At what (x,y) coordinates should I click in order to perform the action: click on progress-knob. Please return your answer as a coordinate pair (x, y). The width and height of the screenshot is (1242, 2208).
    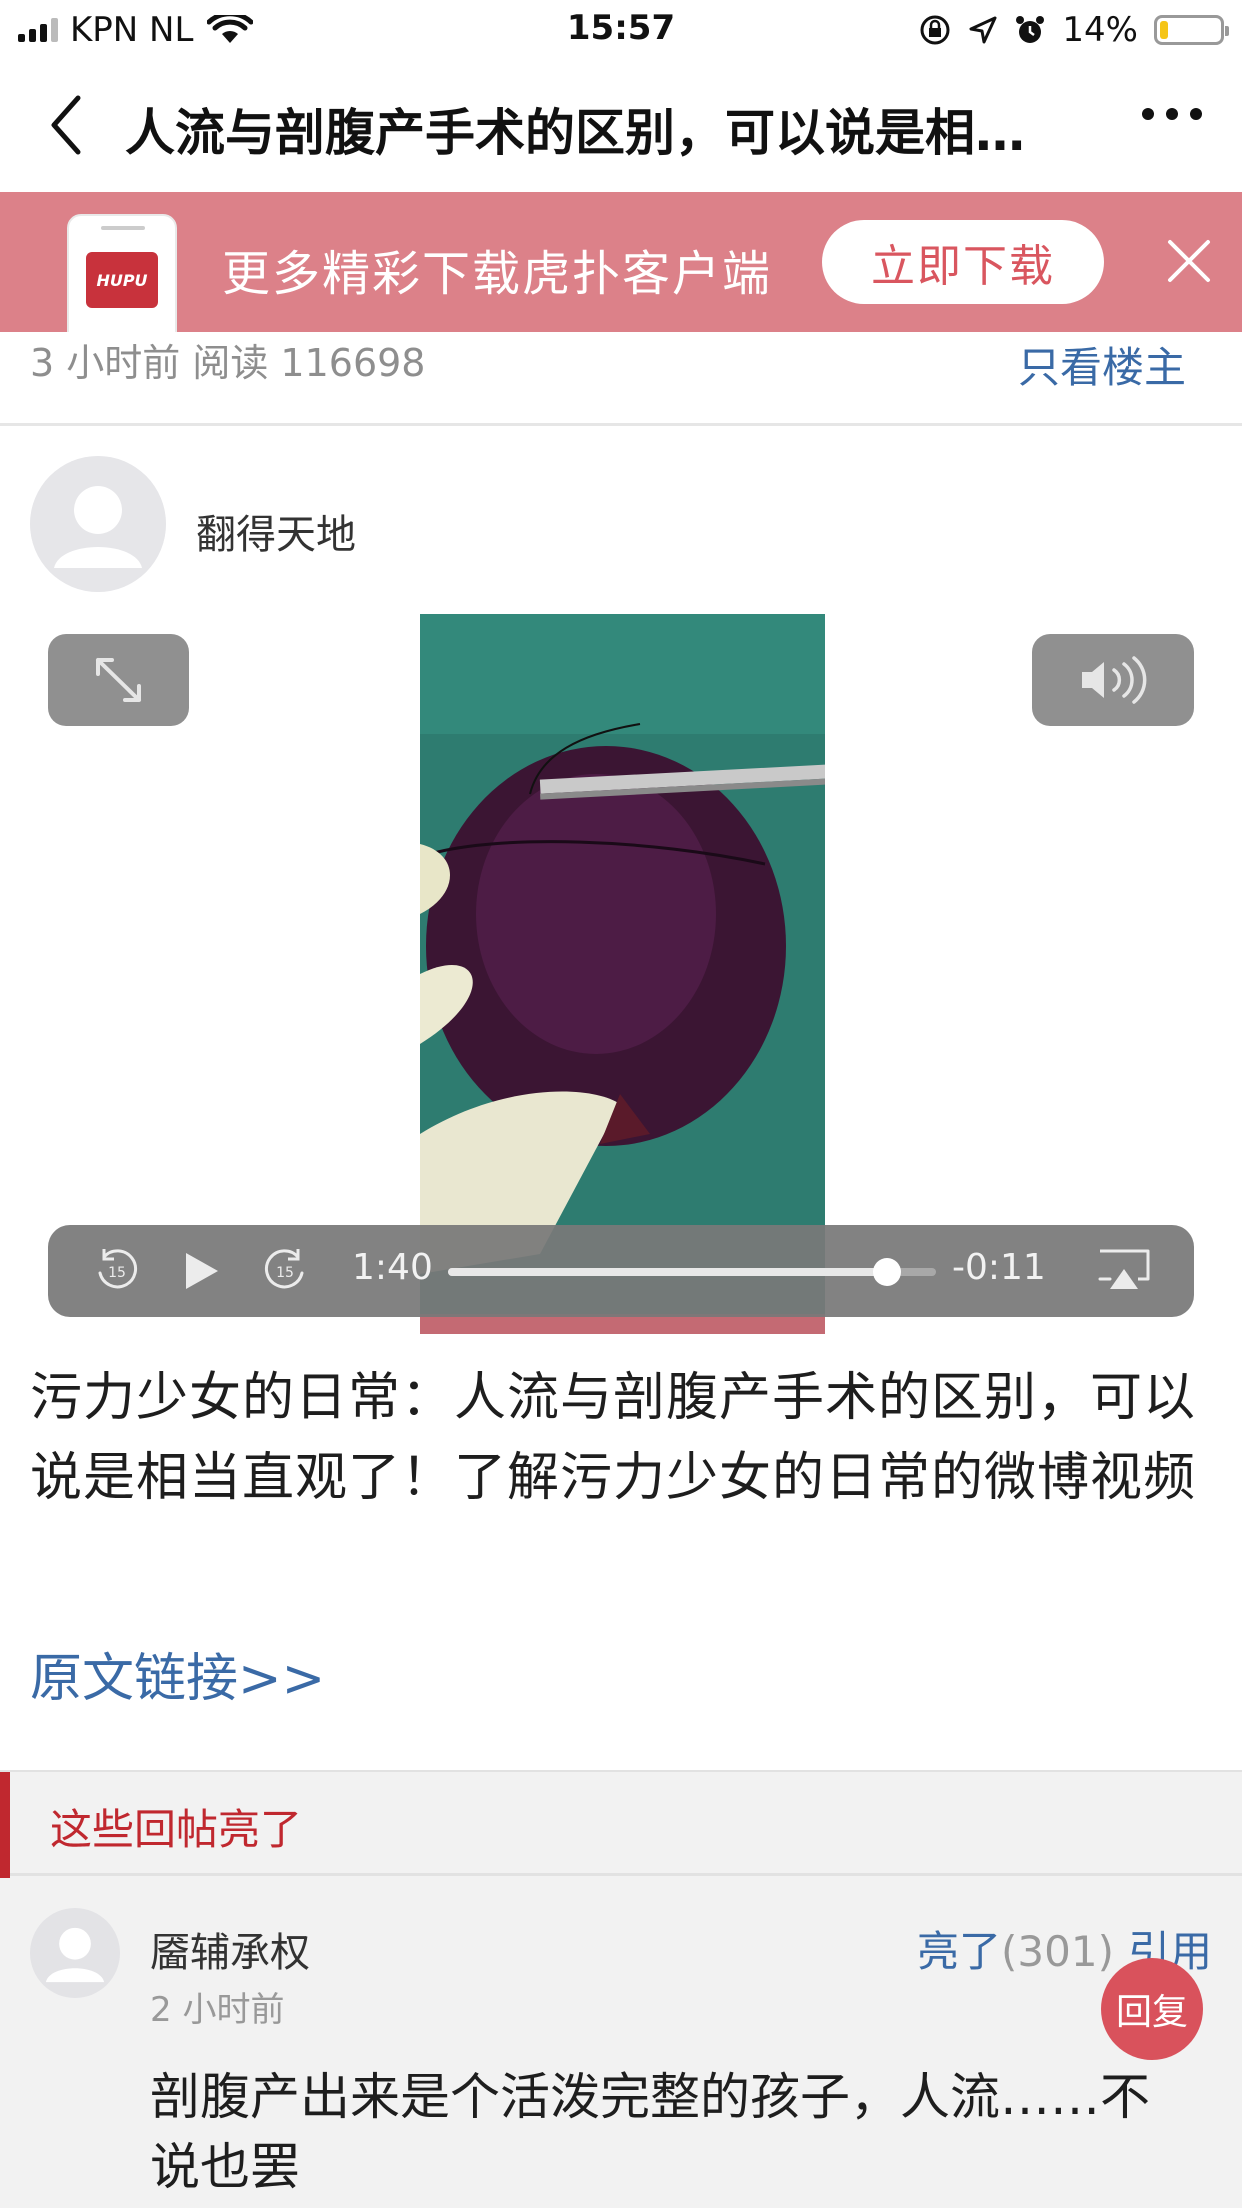
    Looking at the image, I should click on (887, 1272).